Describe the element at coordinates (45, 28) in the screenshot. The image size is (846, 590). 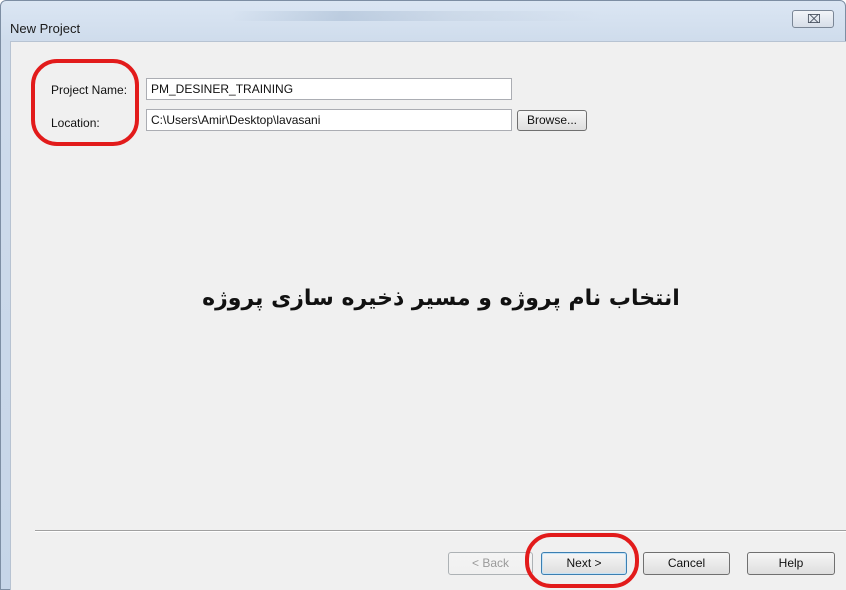
I see `dialog-title: New Project` at that location.